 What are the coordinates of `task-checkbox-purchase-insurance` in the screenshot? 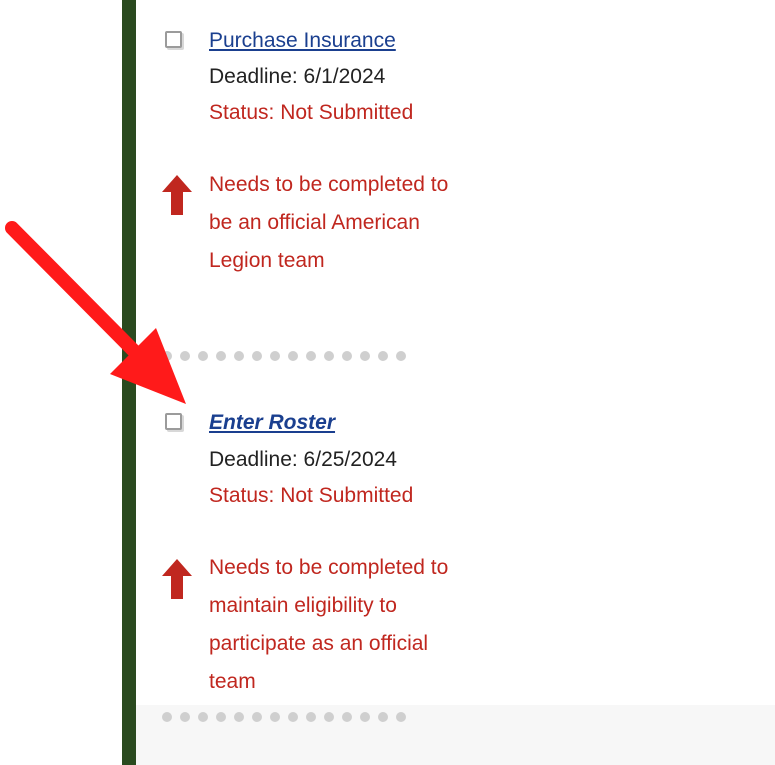 It's located at (173, 39).